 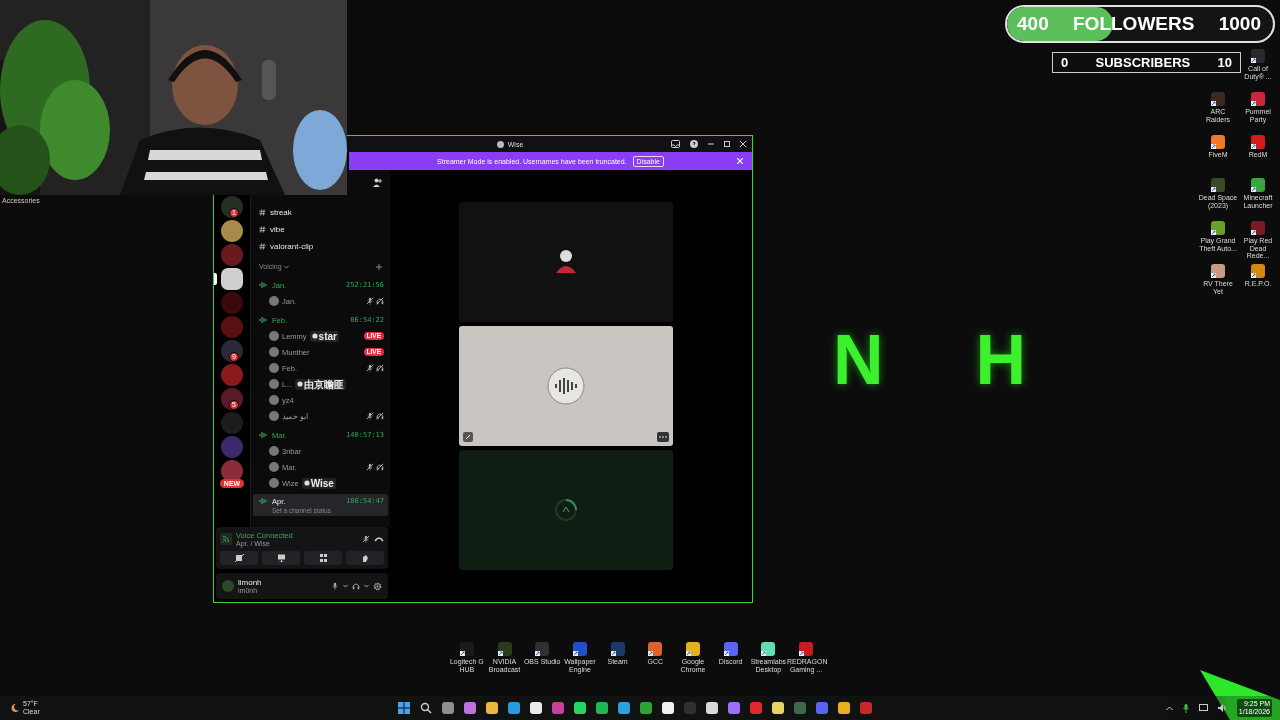 What do you see at coordinates (727, 144) in the screenshot?
I see `maximize-icon` at bounding box center [727, 144].